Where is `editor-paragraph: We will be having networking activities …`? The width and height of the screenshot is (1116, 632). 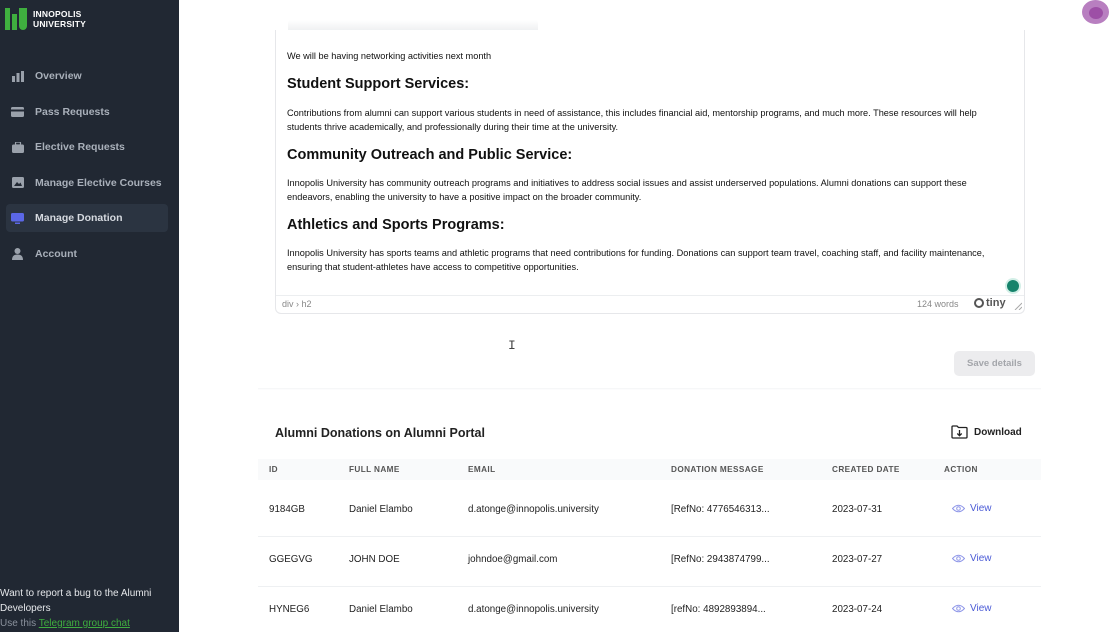
editor-paragraph: We will be having networking activities … is located at coordinates (389, 56).